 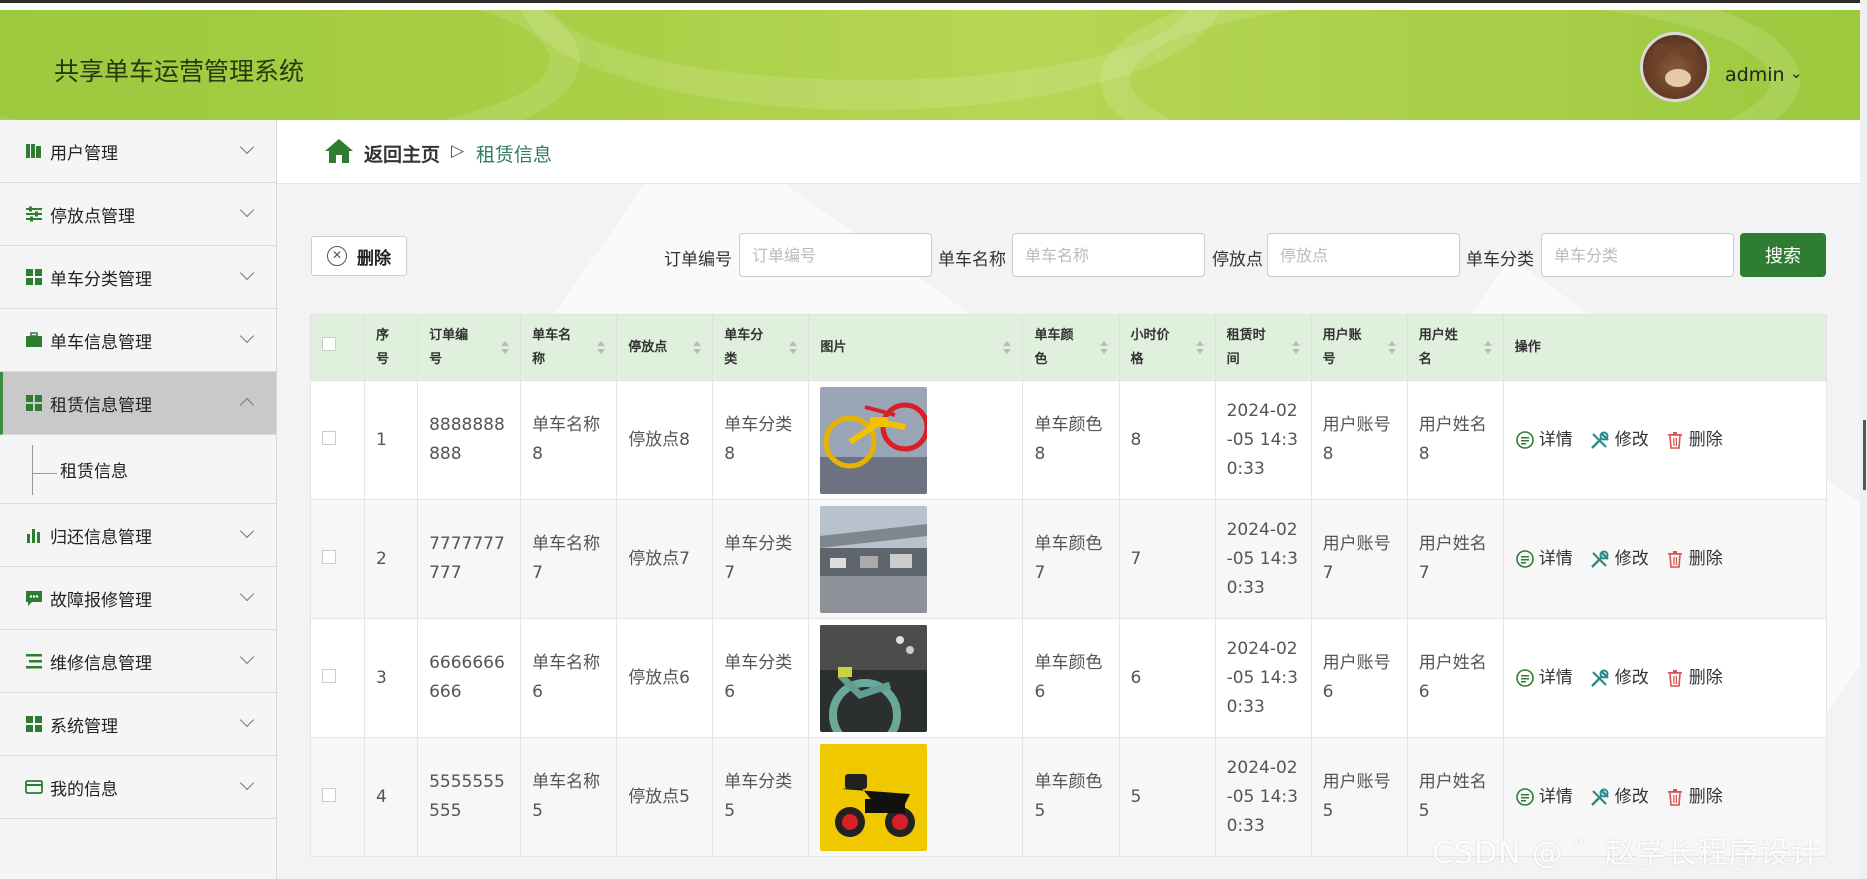 What do you see at coordinates (337, 347) in the screenshot?
I see `select-all-cell` at bounding box center [337, 347].